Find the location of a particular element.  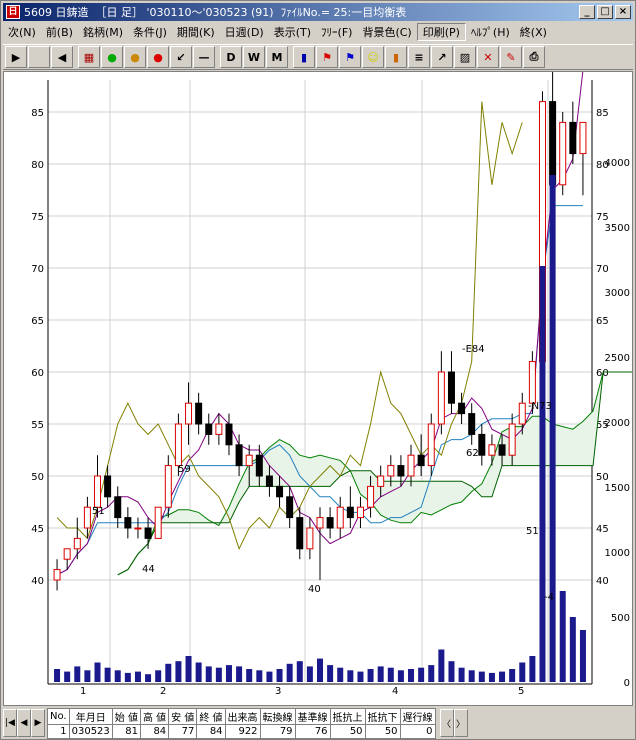

signal-mixed-icon: ● is located at coordinates (135, 57).